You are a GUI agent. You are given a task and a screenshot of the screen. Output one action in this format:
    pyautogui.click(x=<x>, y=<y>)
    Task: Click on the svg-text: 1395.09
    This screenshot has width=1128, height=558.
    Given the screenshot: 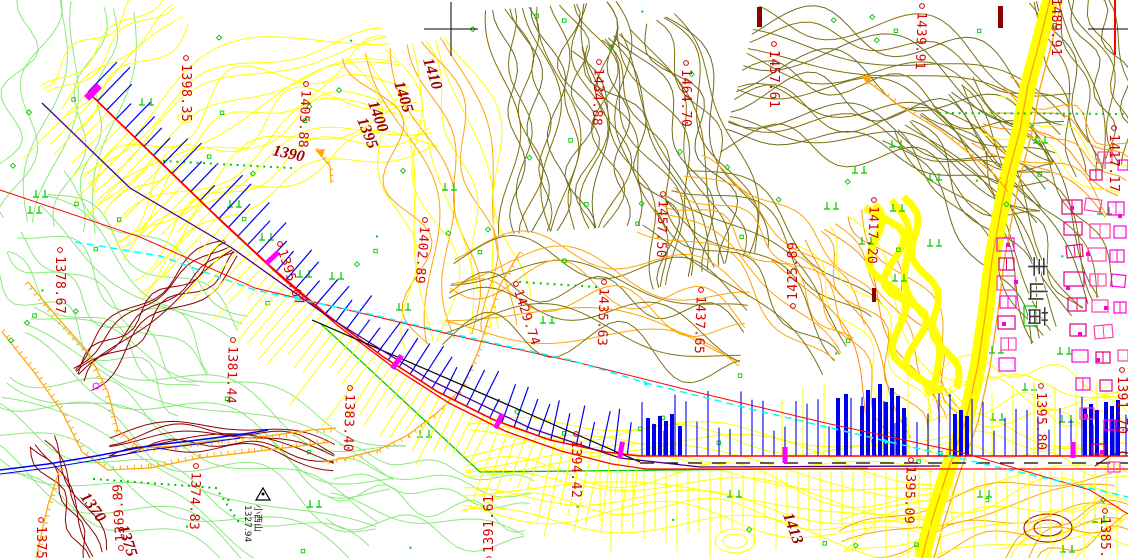 What is the action you would take?
    pyautogui.click(x=909, y=495)
    